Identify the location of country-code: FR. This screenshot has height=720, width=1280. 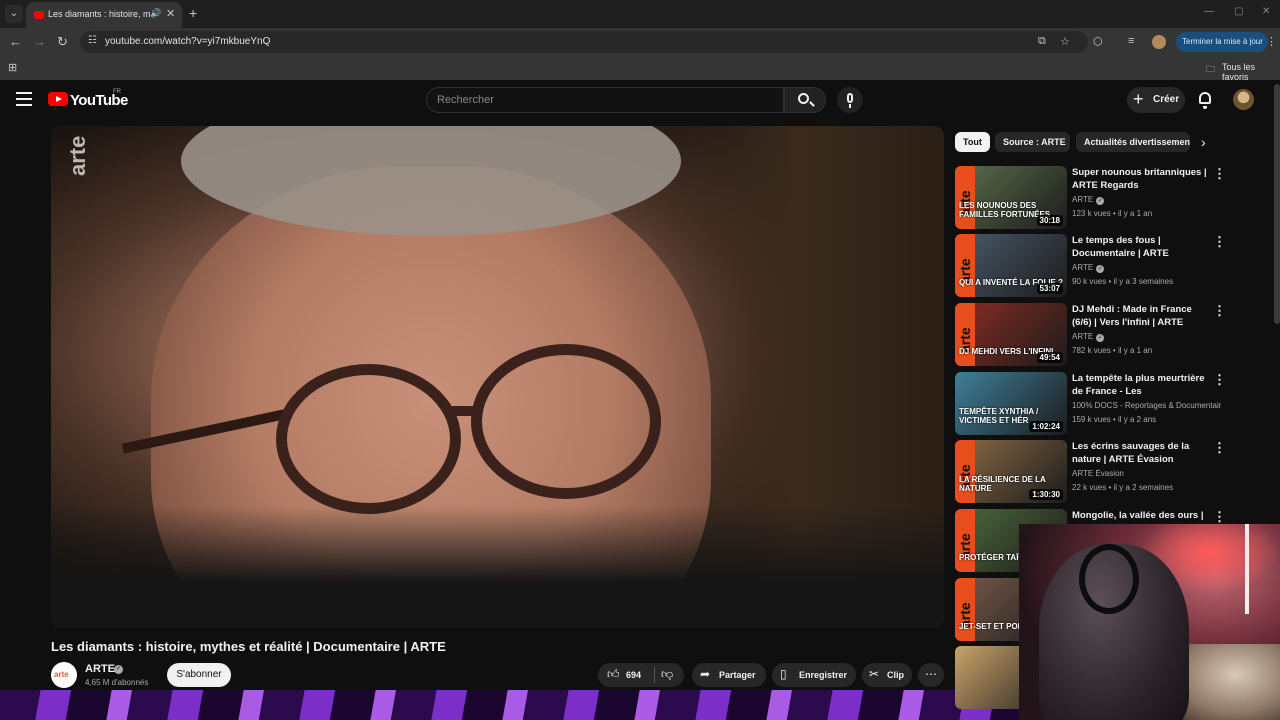
(117, 92).